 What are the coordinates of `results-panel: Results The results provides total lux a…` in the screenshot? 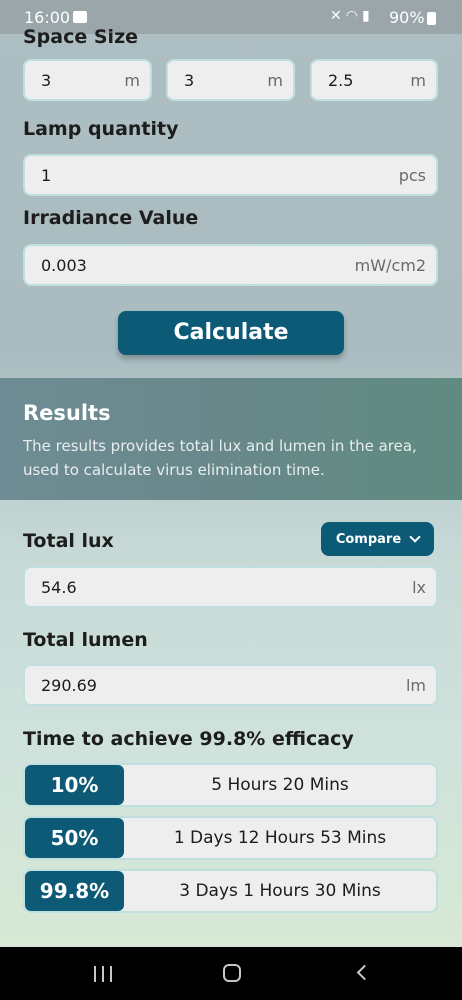 It's located at (231, 439).